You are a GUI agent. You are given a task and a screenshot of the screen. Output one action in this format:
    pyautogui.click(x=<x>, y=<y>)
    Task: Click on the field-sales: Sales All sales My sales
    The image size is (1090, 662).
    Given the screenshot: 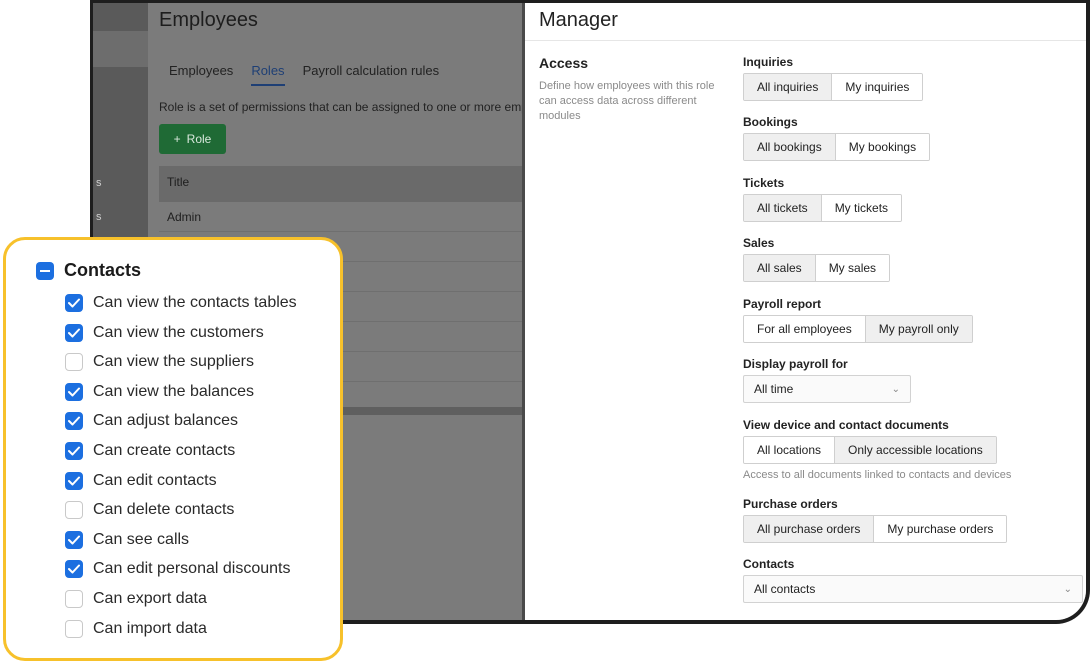 What is the action you would take?
    pyautogui.click(x=817, y=259)
    